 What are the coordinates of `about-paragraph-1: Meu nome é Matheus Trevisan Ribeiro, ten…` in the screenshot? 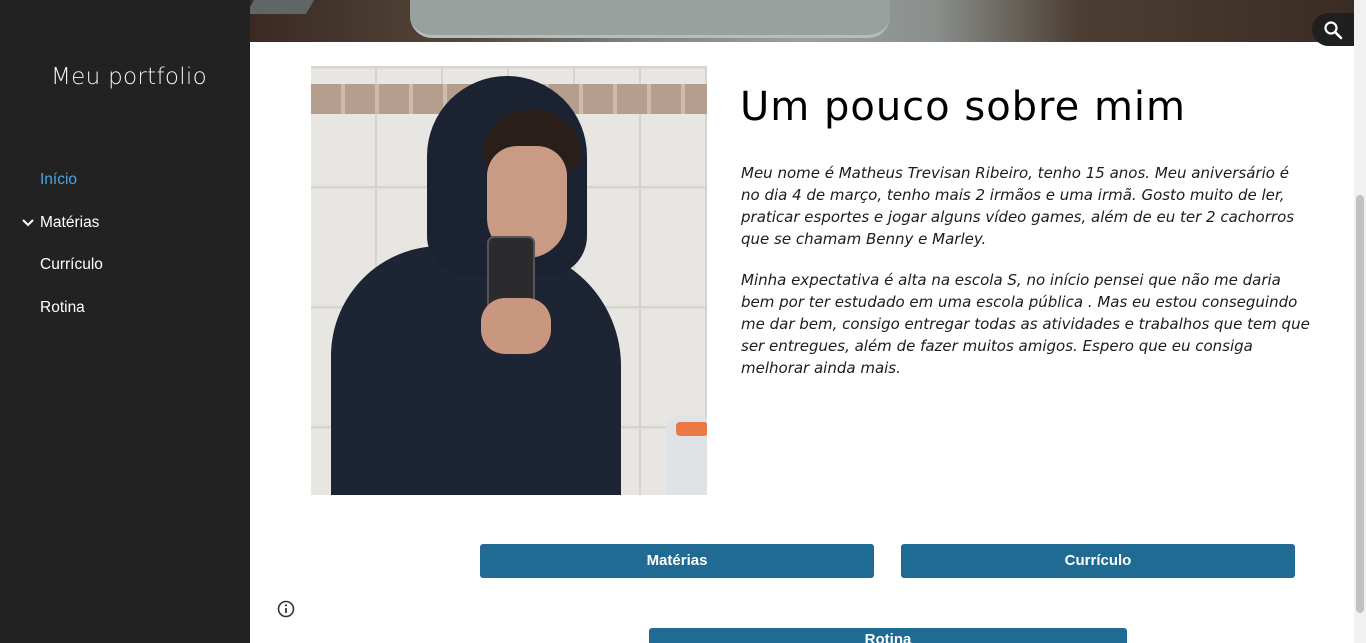 It's located at (1018, 206).